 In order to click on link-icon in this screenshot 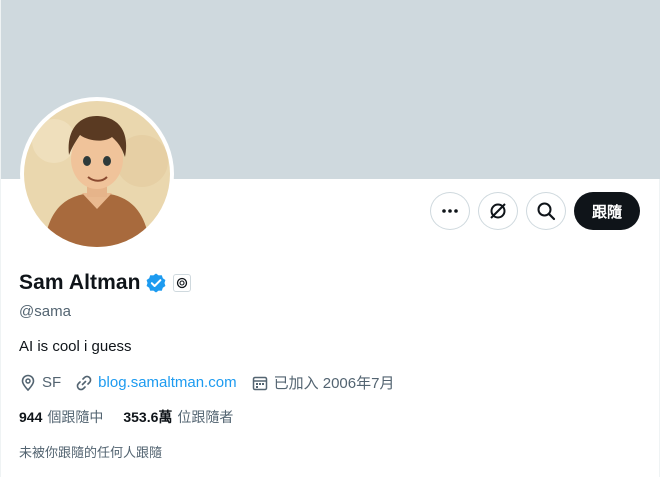, I will do `click(84, 382)`.